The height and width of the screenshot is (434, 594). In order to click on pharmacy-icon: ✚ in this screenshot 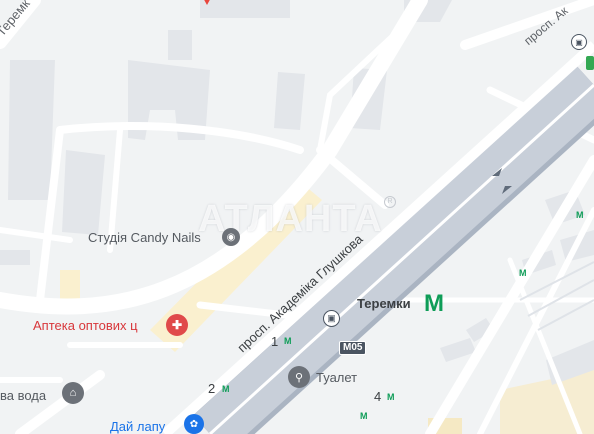, I will do `click(177, 325)`.